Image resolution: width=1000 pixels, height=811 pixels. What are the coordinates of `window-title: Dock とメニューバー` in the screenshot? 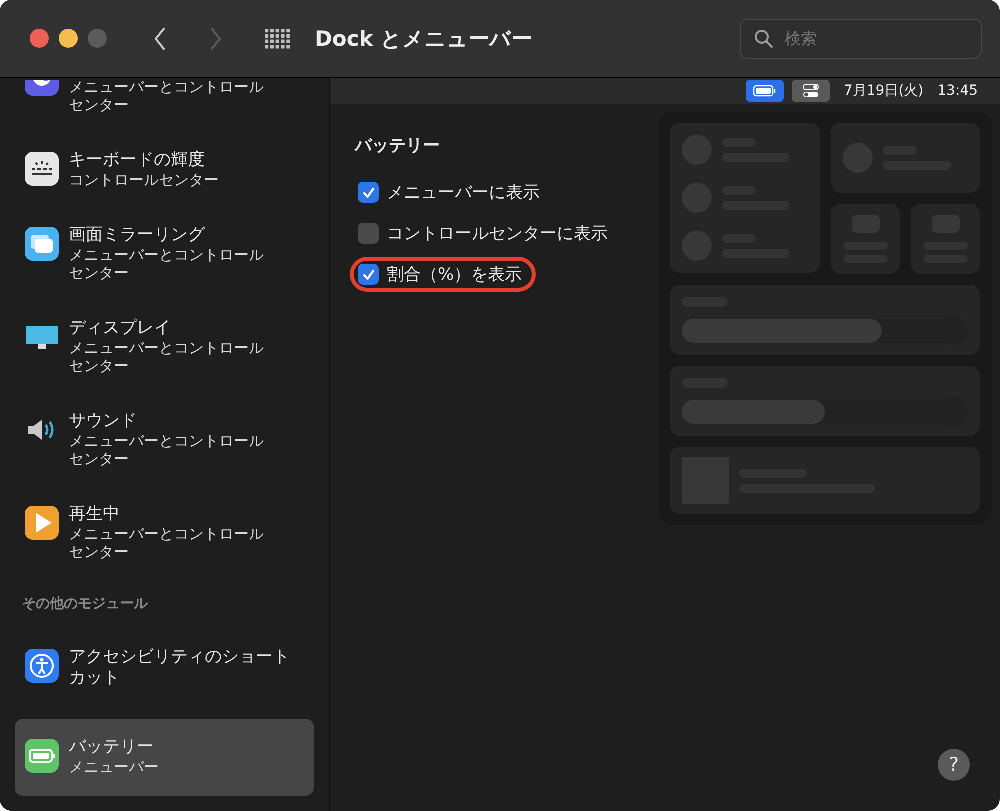 It's located at (424, 39).